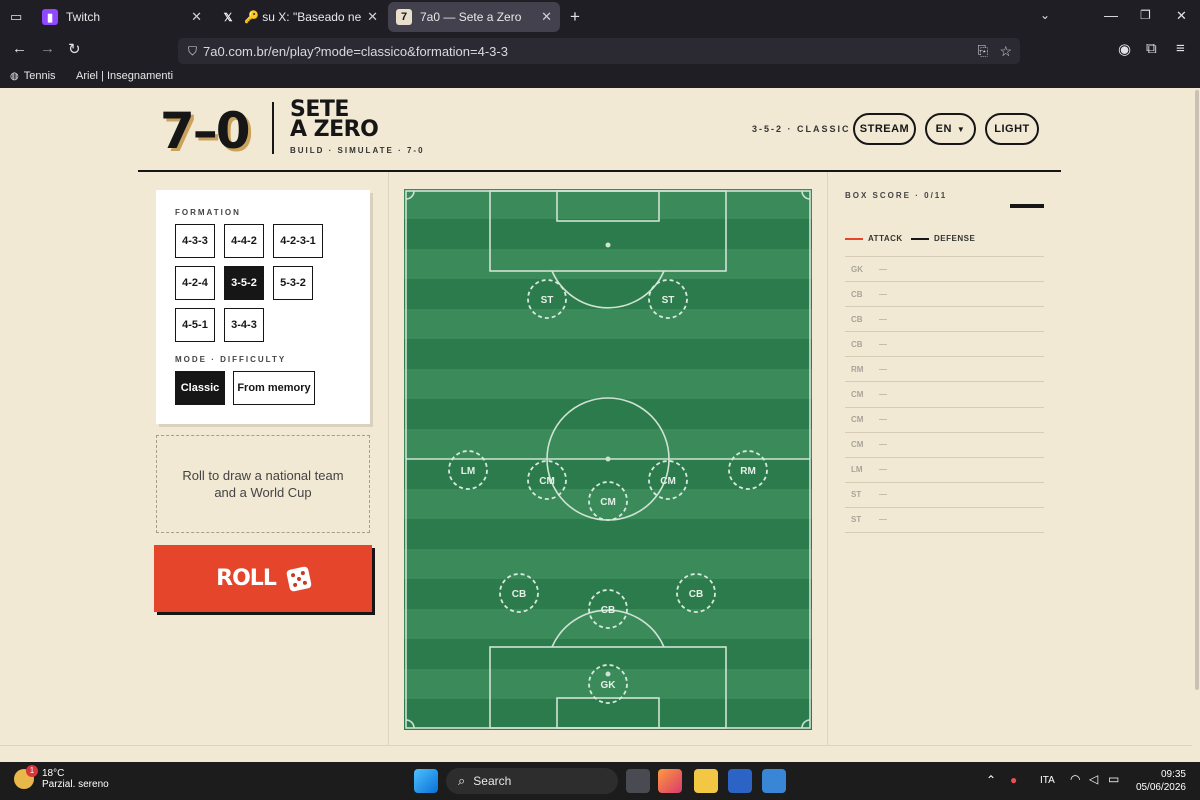  Describe the element at coordinates (740, 781) in the screenshot. I see `word-icon` at that location.